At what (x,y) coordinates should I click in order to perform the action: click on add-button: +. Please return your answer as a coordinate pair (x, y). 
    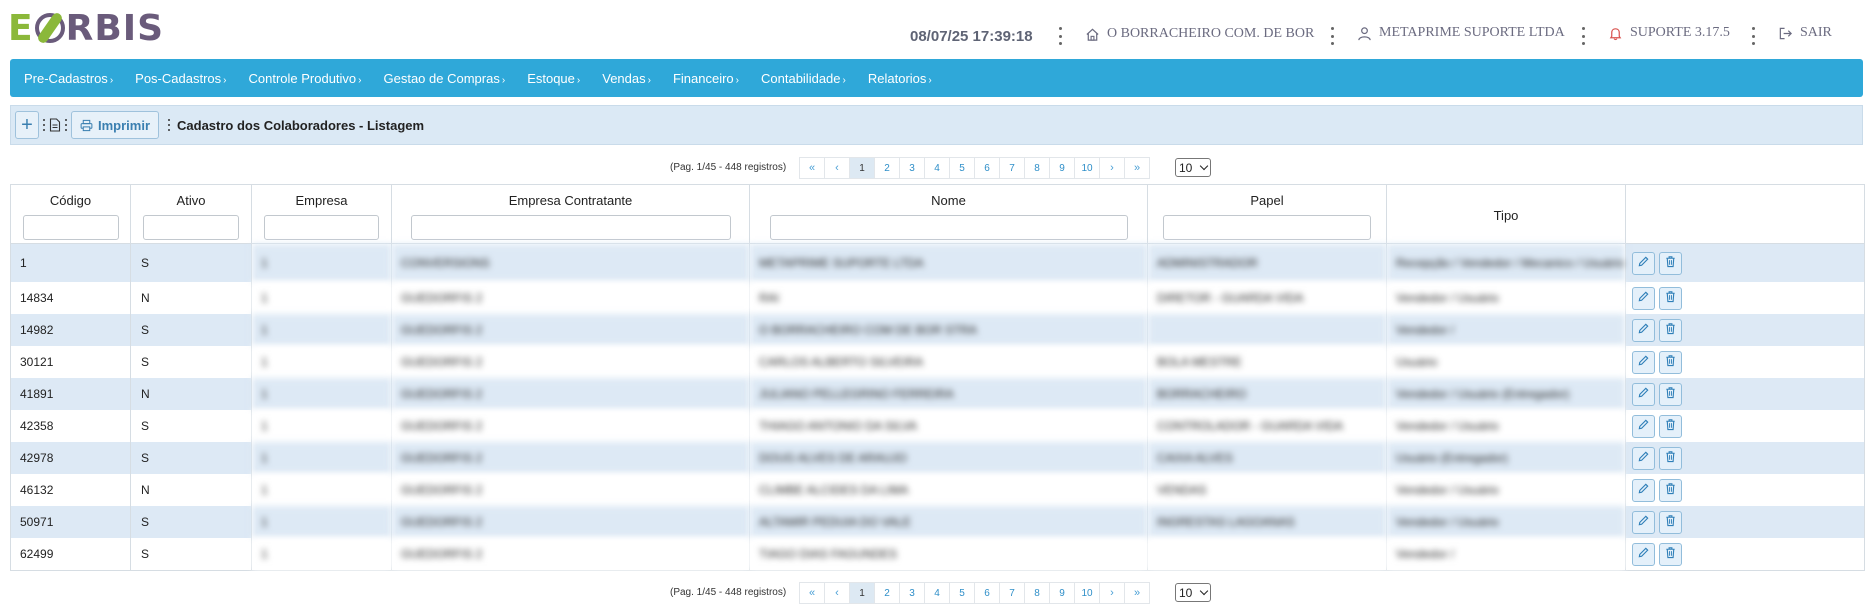
    Looking at the image, I should click on (27, 125).